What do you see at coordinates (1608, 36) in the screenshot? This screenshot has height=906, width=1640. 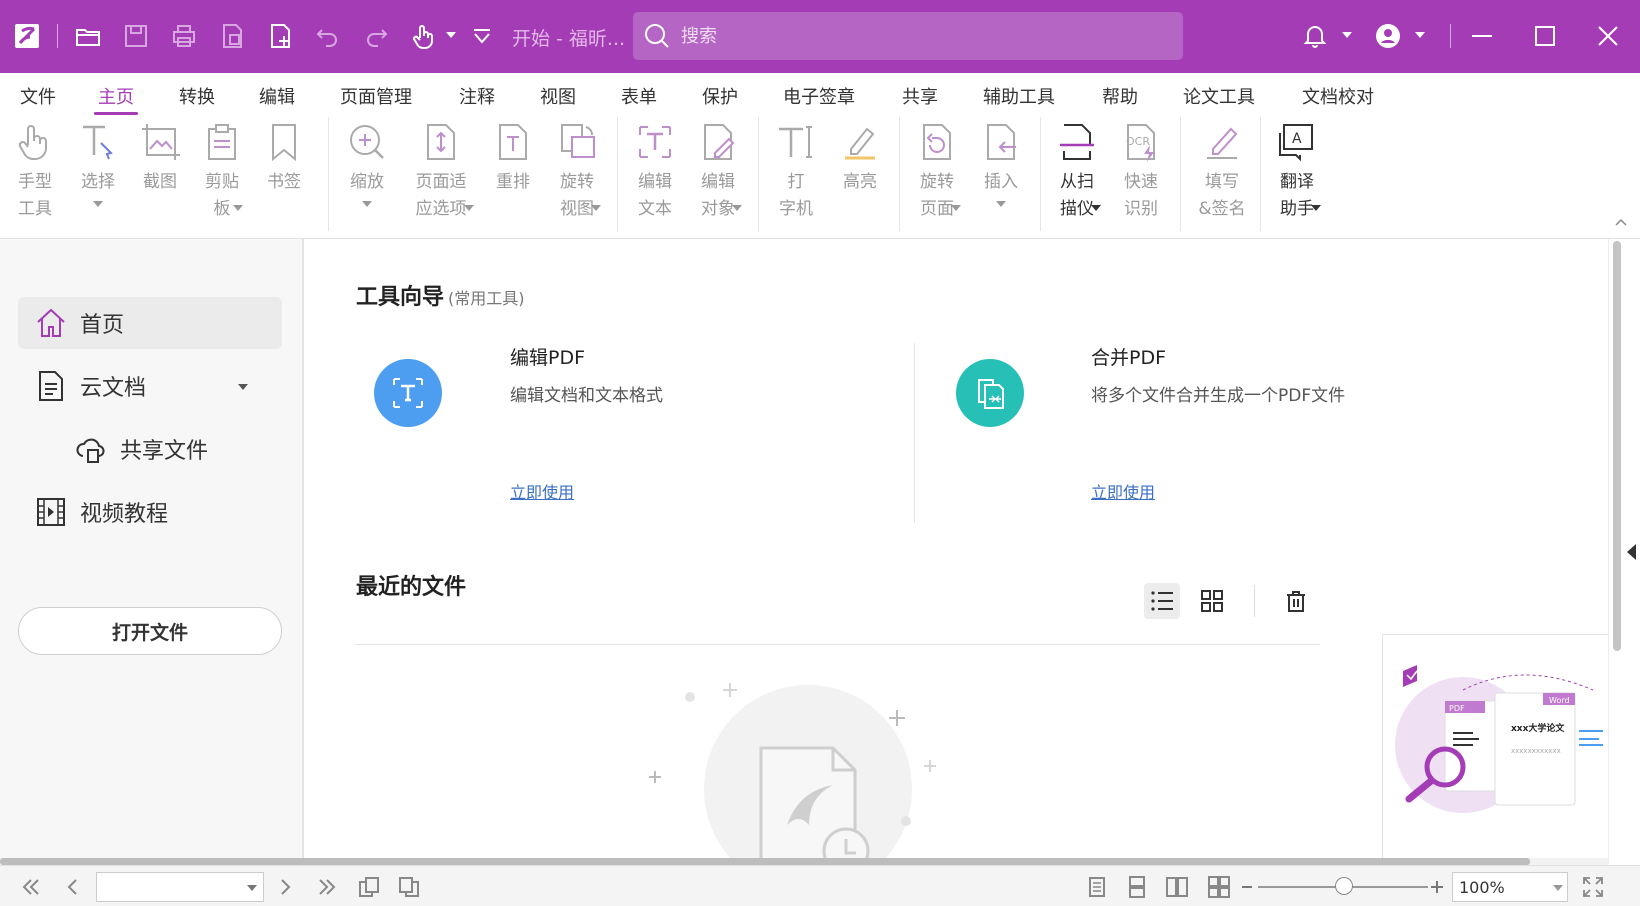 I see `close-icon` at bounding box center [1608, 36].